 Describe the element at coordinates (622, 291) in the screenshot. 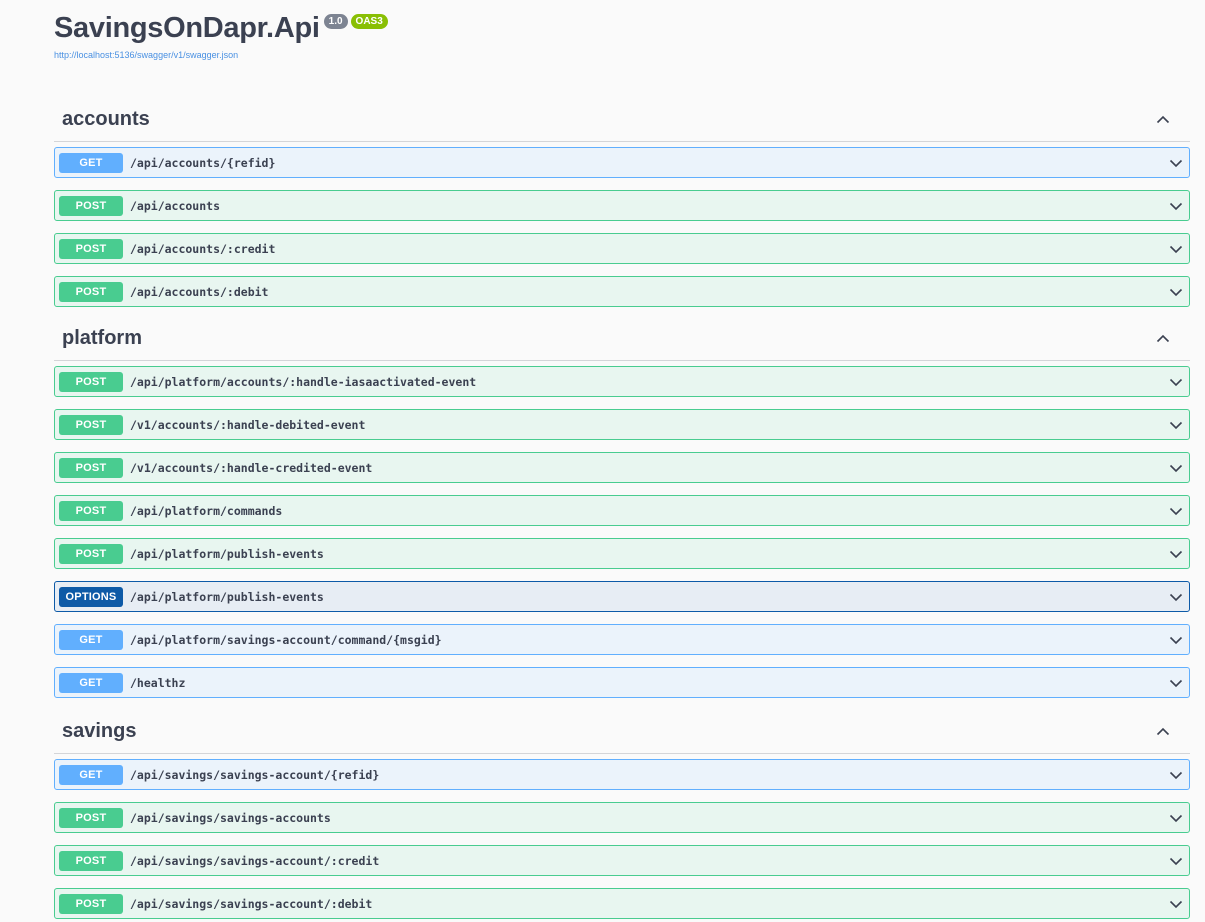

I see `operation-row: POST/api/accounts/:debit` at that location.